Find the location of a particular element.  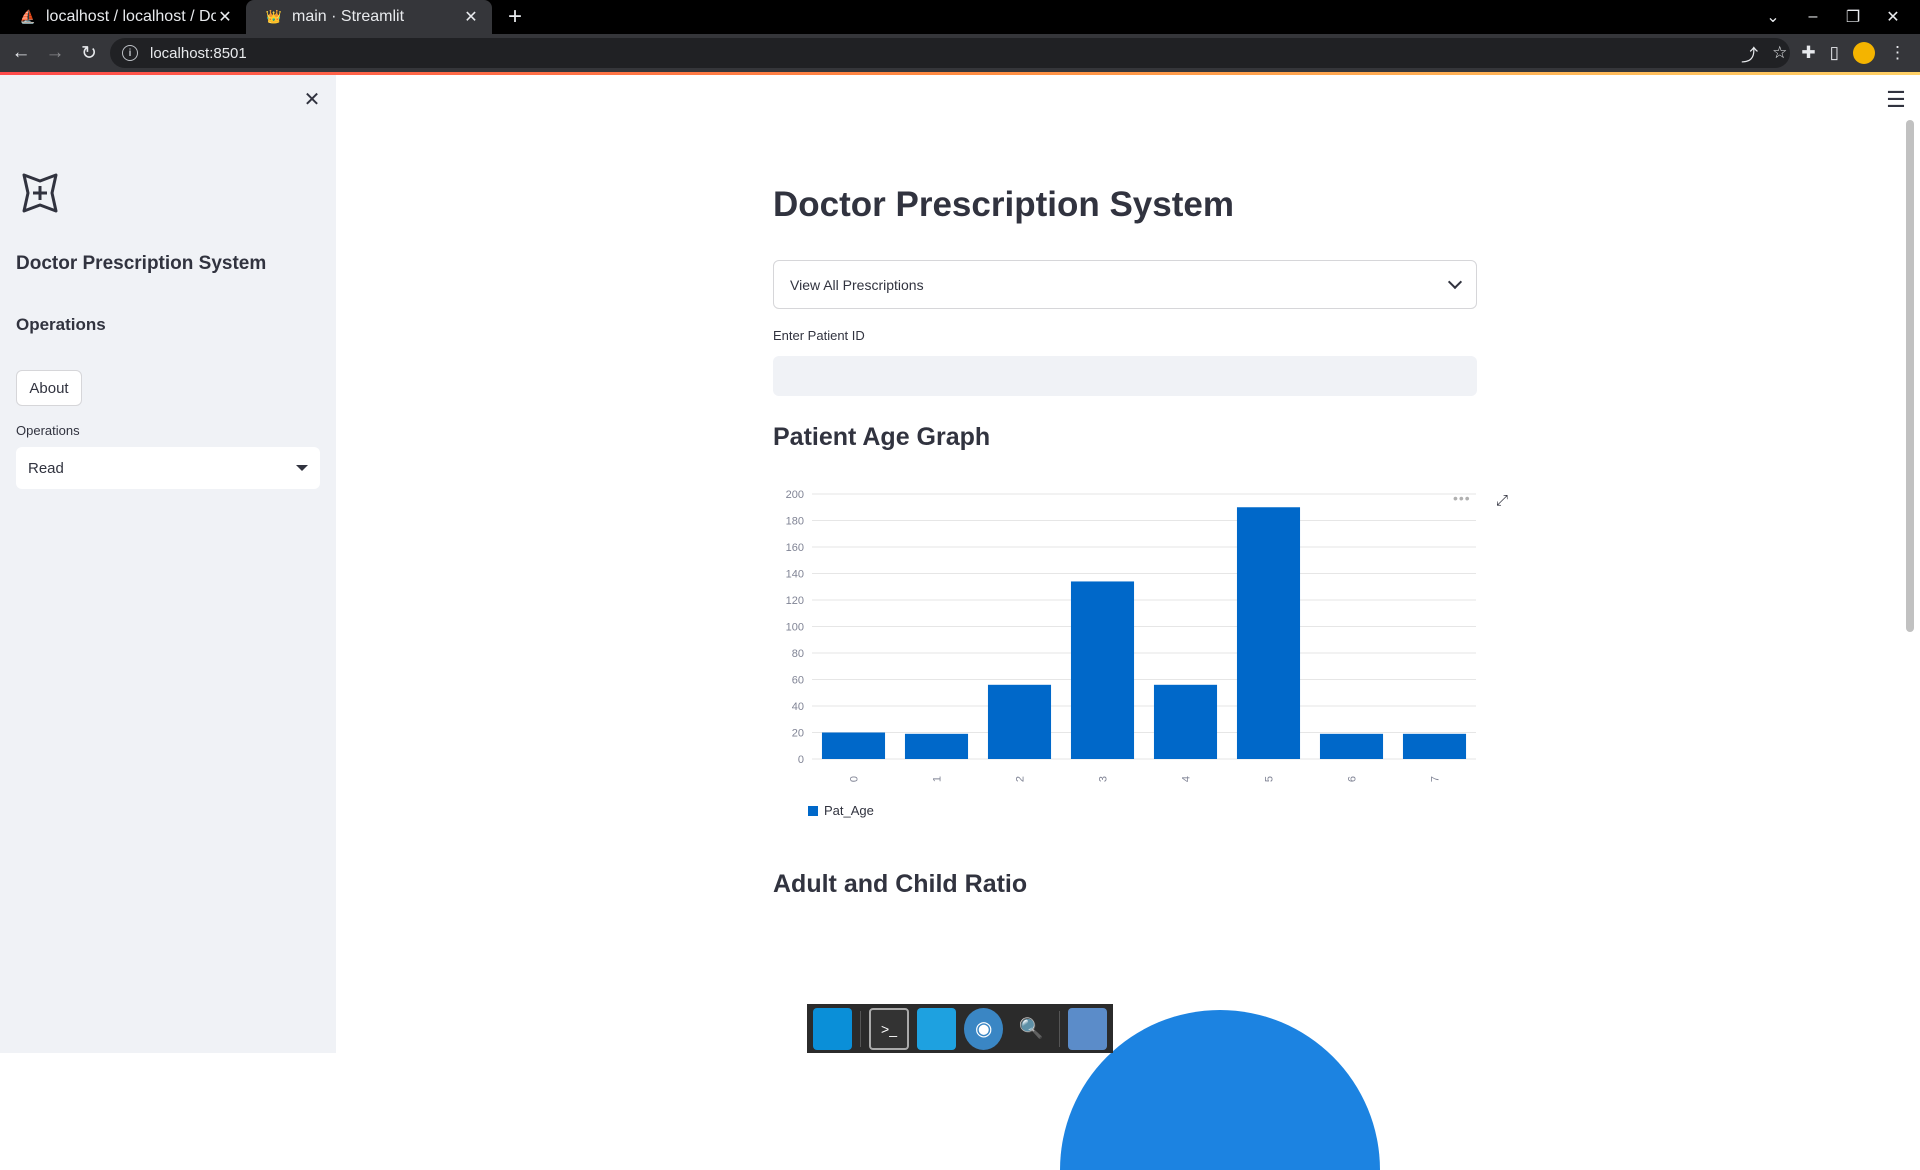

reload-button: ↻ is located at coordinates (89, 53).